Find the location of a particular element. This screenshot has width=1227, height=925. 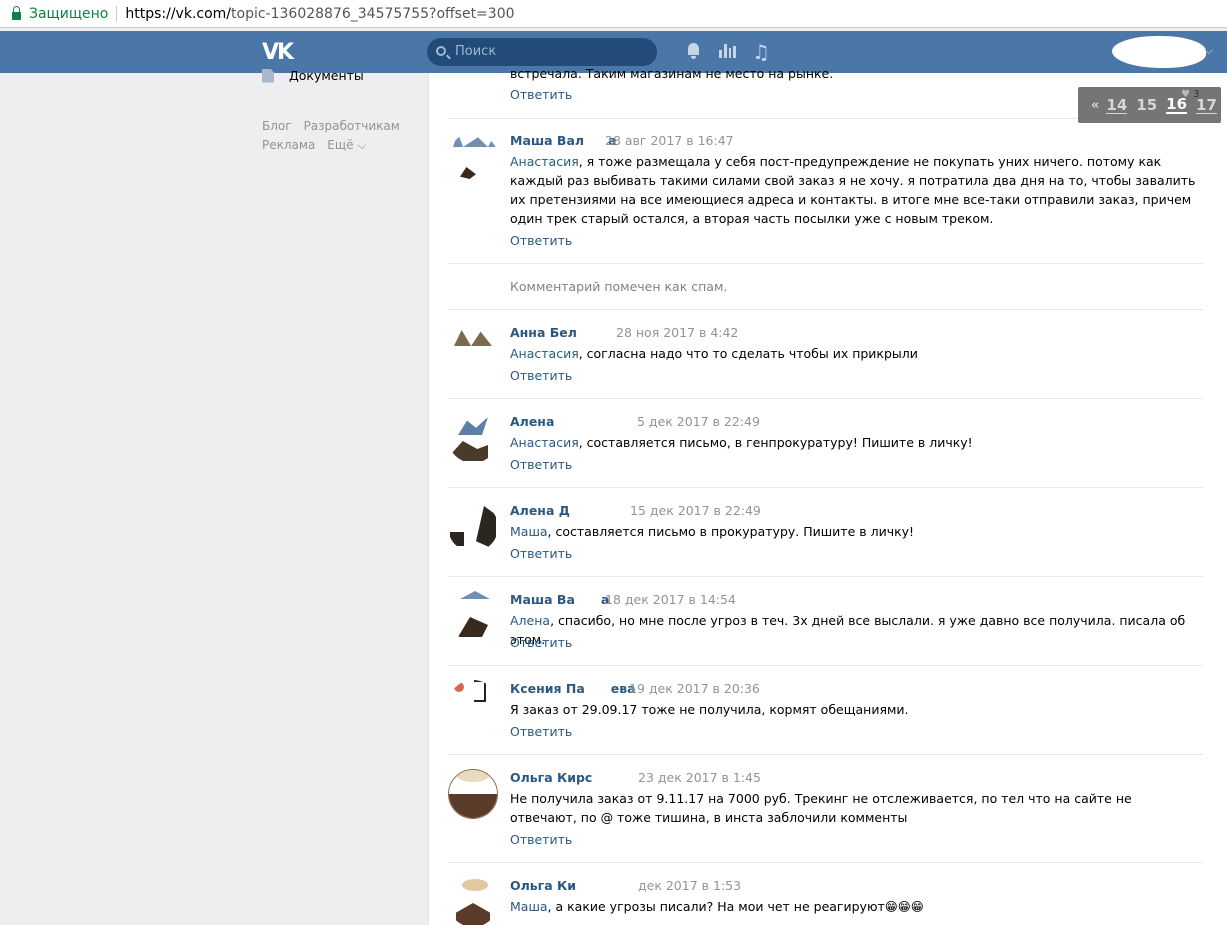

footer-link-developers: Разработчикам is located at coordinates (352, 126).